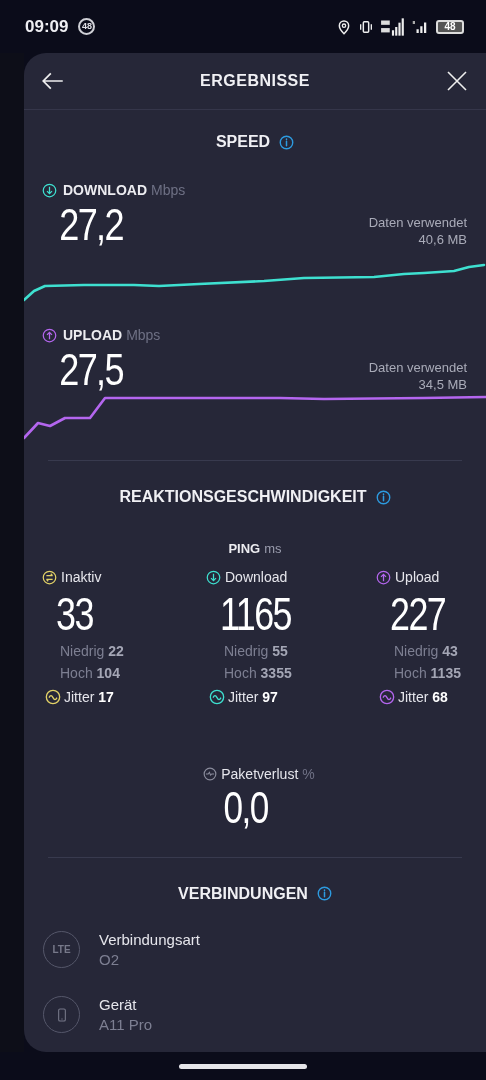 Image resolution: width=486 pixels, height=1080 pixels. I want to click on jitter-text: Jitter 68, so click(423, 697).